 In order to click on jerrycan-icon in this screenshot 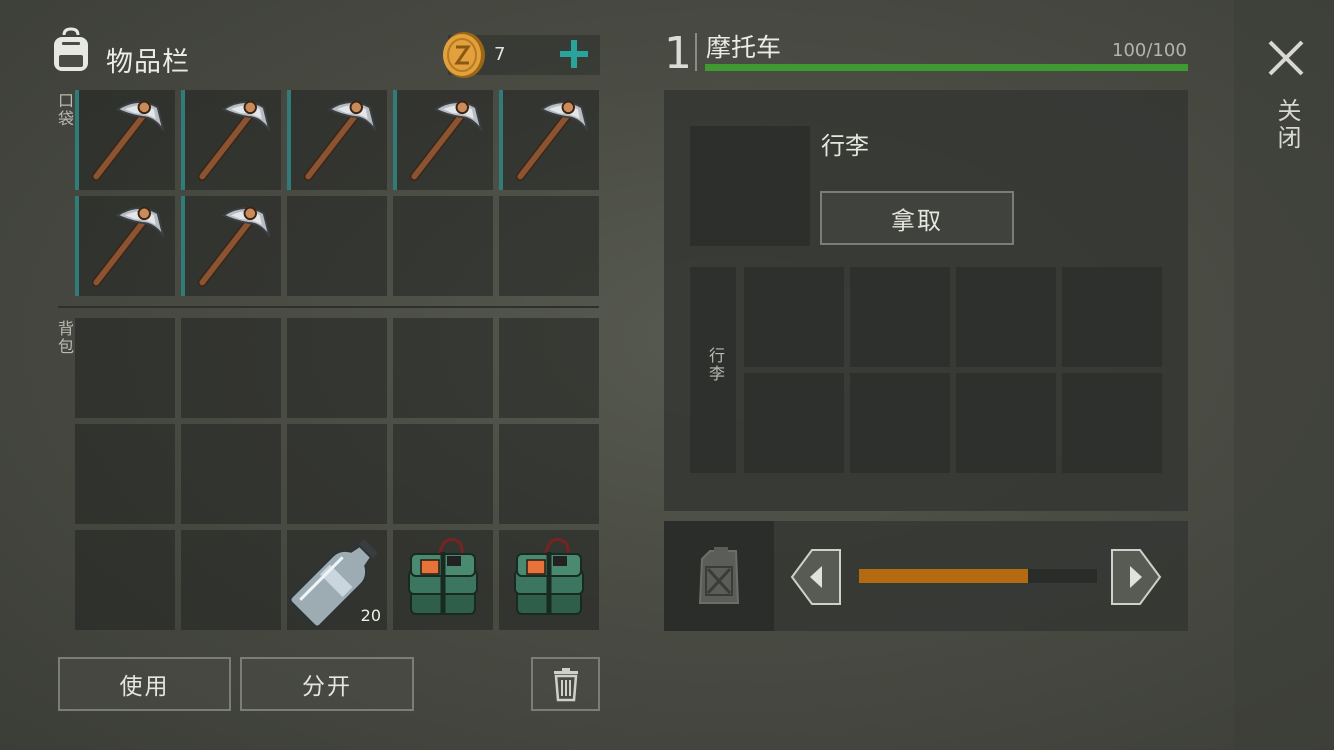, I will do `click(719, 576)`.